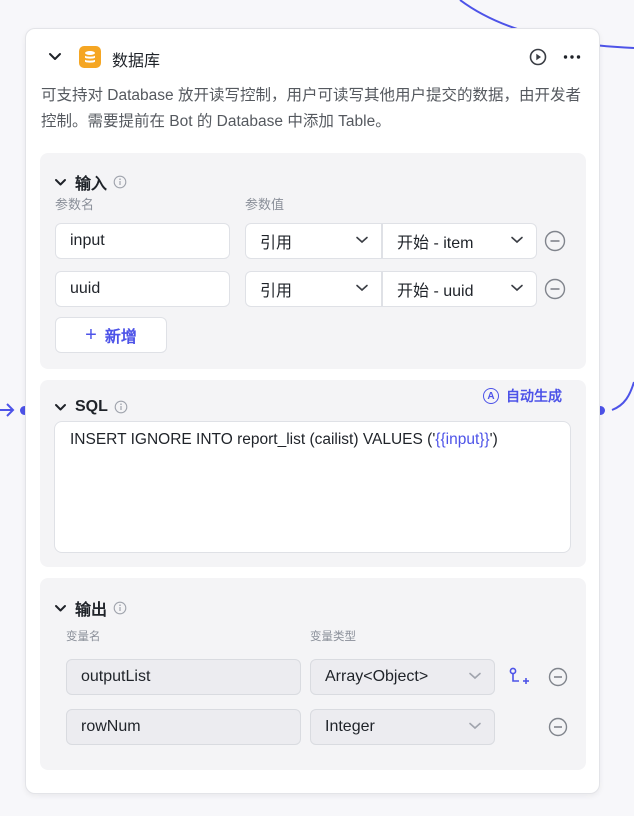 This screenshot has height=816, width=634. Describe the element at coordinates (136, 61) in the screenshot. I see `node-title: 数据库` at that location.